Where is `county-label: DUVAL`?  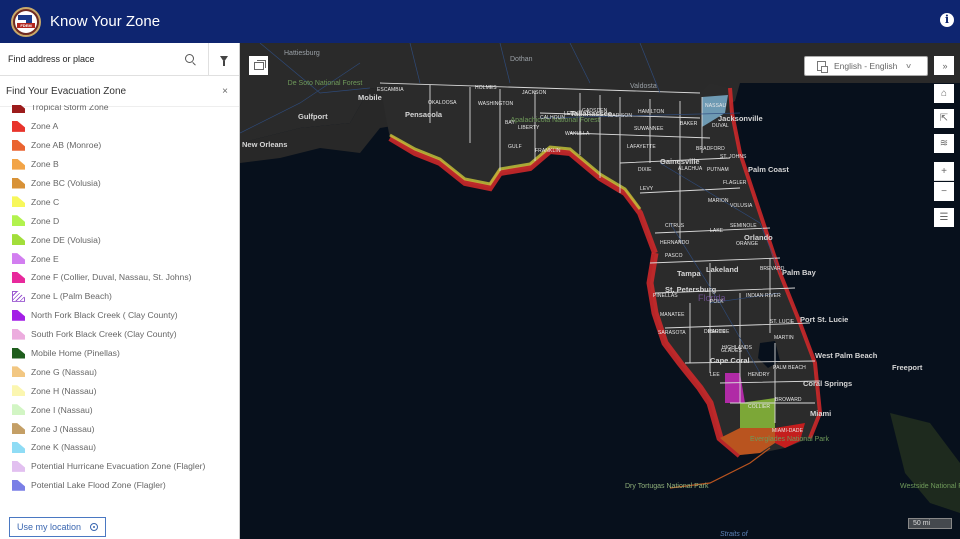 county-label: DUVAL is located at coordinates (720, 126).